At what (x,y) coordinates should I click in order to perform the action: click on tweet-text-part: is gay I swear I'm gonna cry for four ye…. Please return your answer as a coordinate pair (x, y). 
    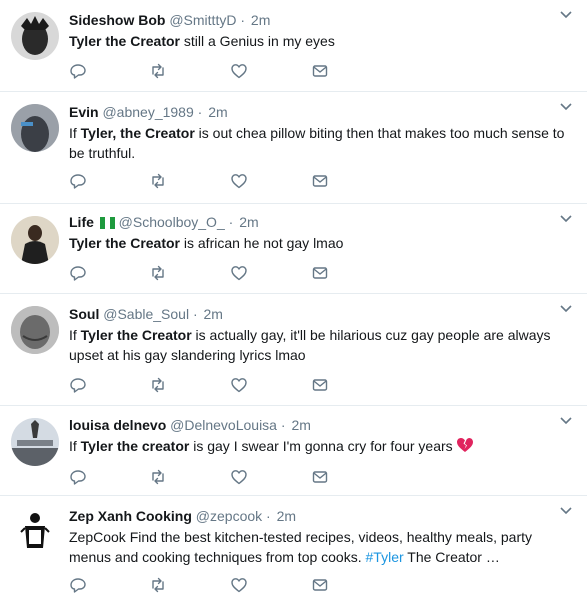
    Looking at the image, I should click on (321, 446).